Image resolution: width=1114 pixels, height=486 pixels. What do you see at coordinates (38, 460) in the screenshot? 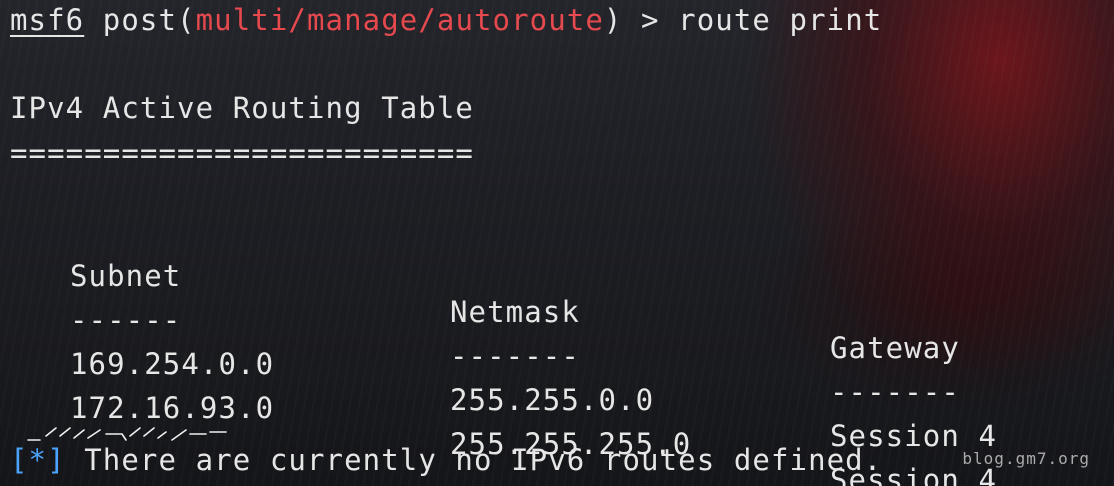
I see `status-marker: [*]` at bounding box center [38, 460].